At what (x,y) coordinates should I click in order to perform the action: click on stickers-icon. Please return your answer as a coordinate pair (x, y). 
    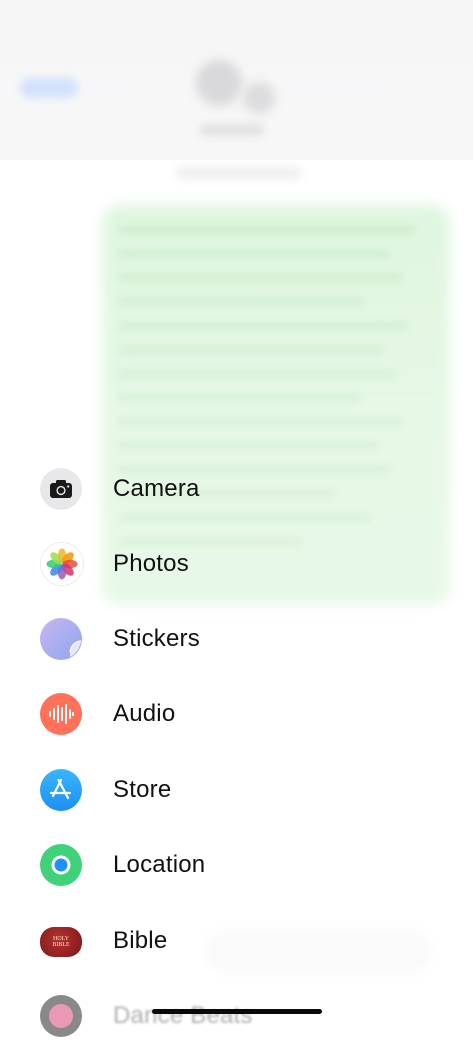
    Looking at the image, I should click on (61, 639).